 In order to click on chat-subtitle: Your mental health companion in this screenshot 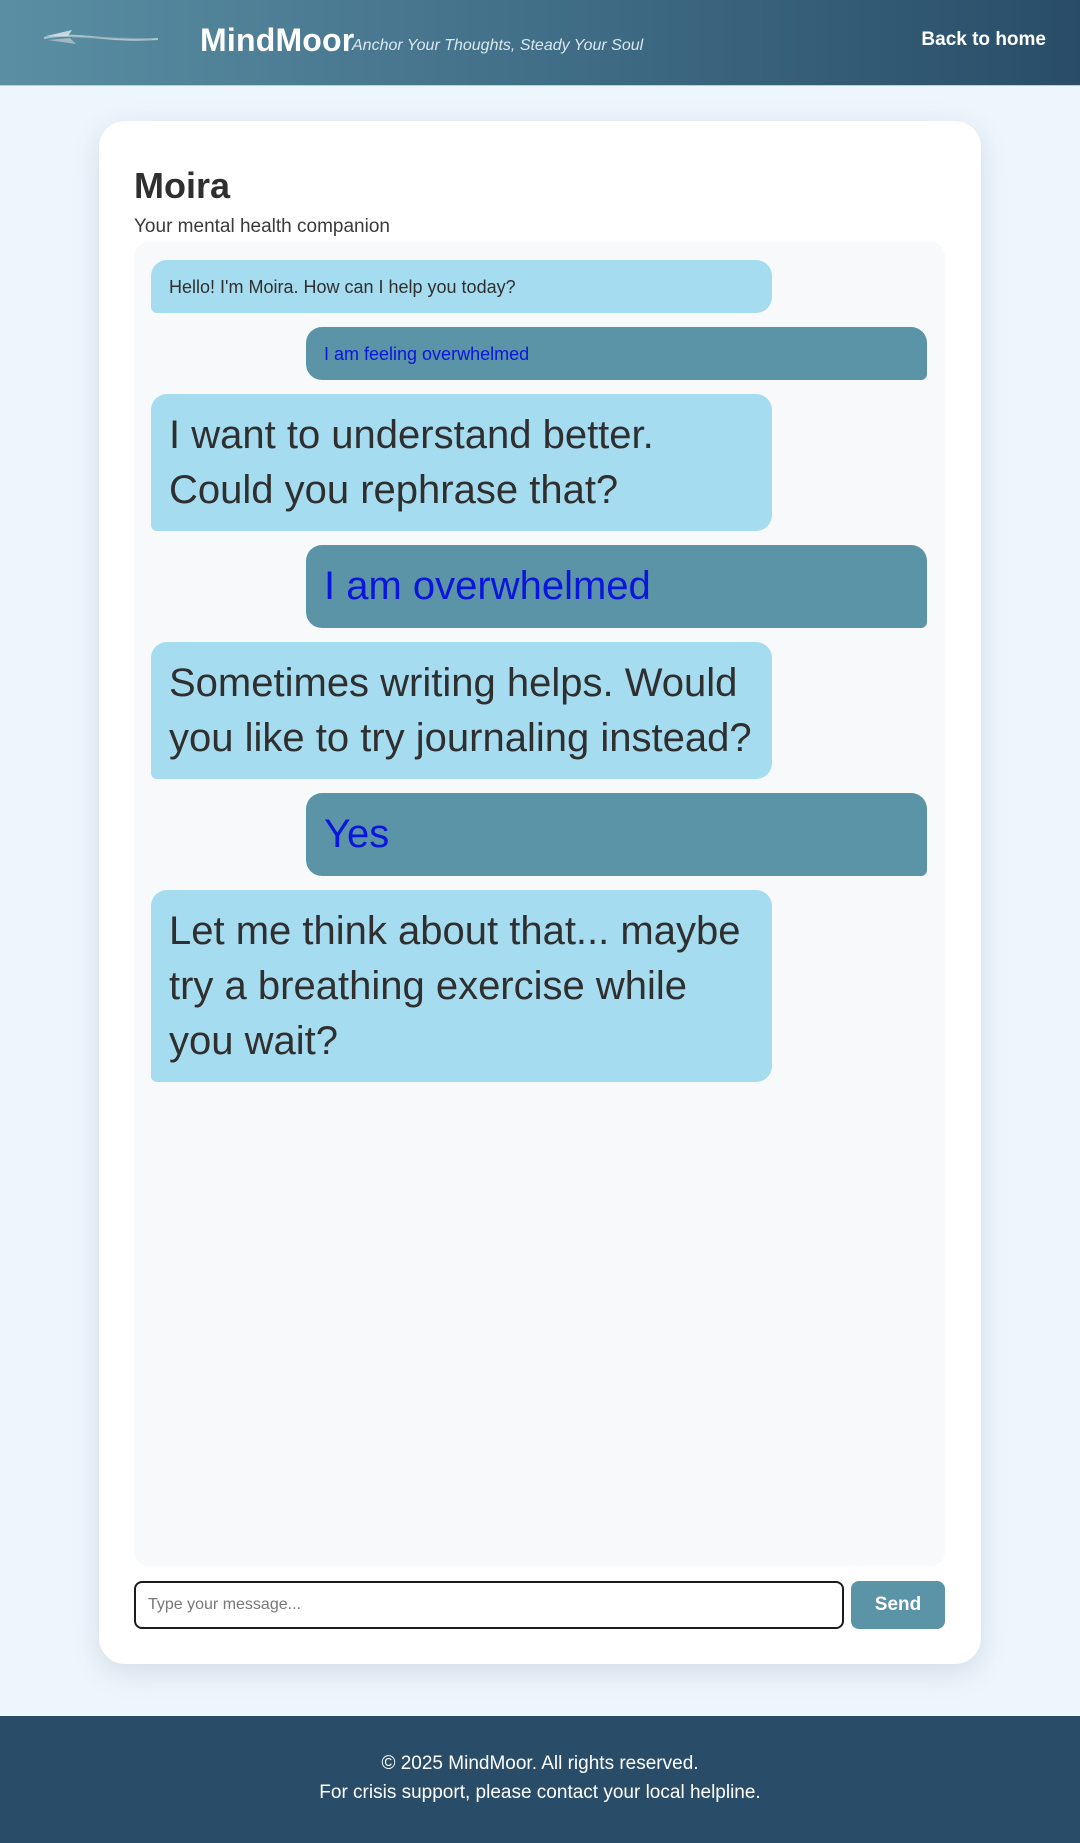, I will do `click(262, 226)`.